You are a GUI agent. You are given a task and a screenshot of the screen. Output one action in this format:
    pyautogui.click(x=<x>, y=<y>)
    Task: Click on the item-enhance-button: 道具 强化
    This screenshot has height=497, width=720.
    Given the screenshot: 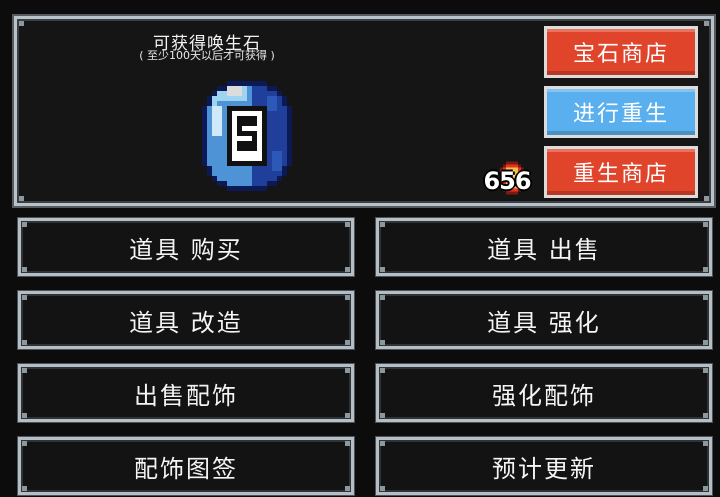 What is the action you would take?
    pyautogui.click(x=544, y=320)
    